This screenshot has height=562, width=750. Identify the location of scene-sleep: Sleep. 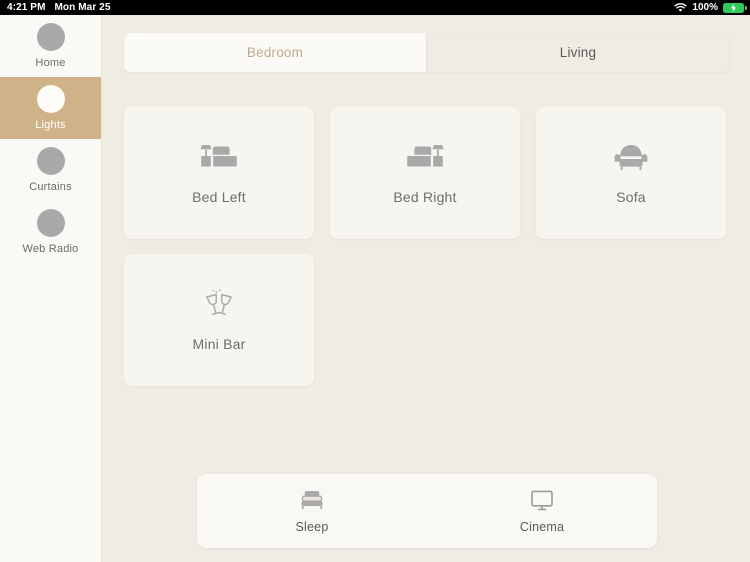
(312, 511).